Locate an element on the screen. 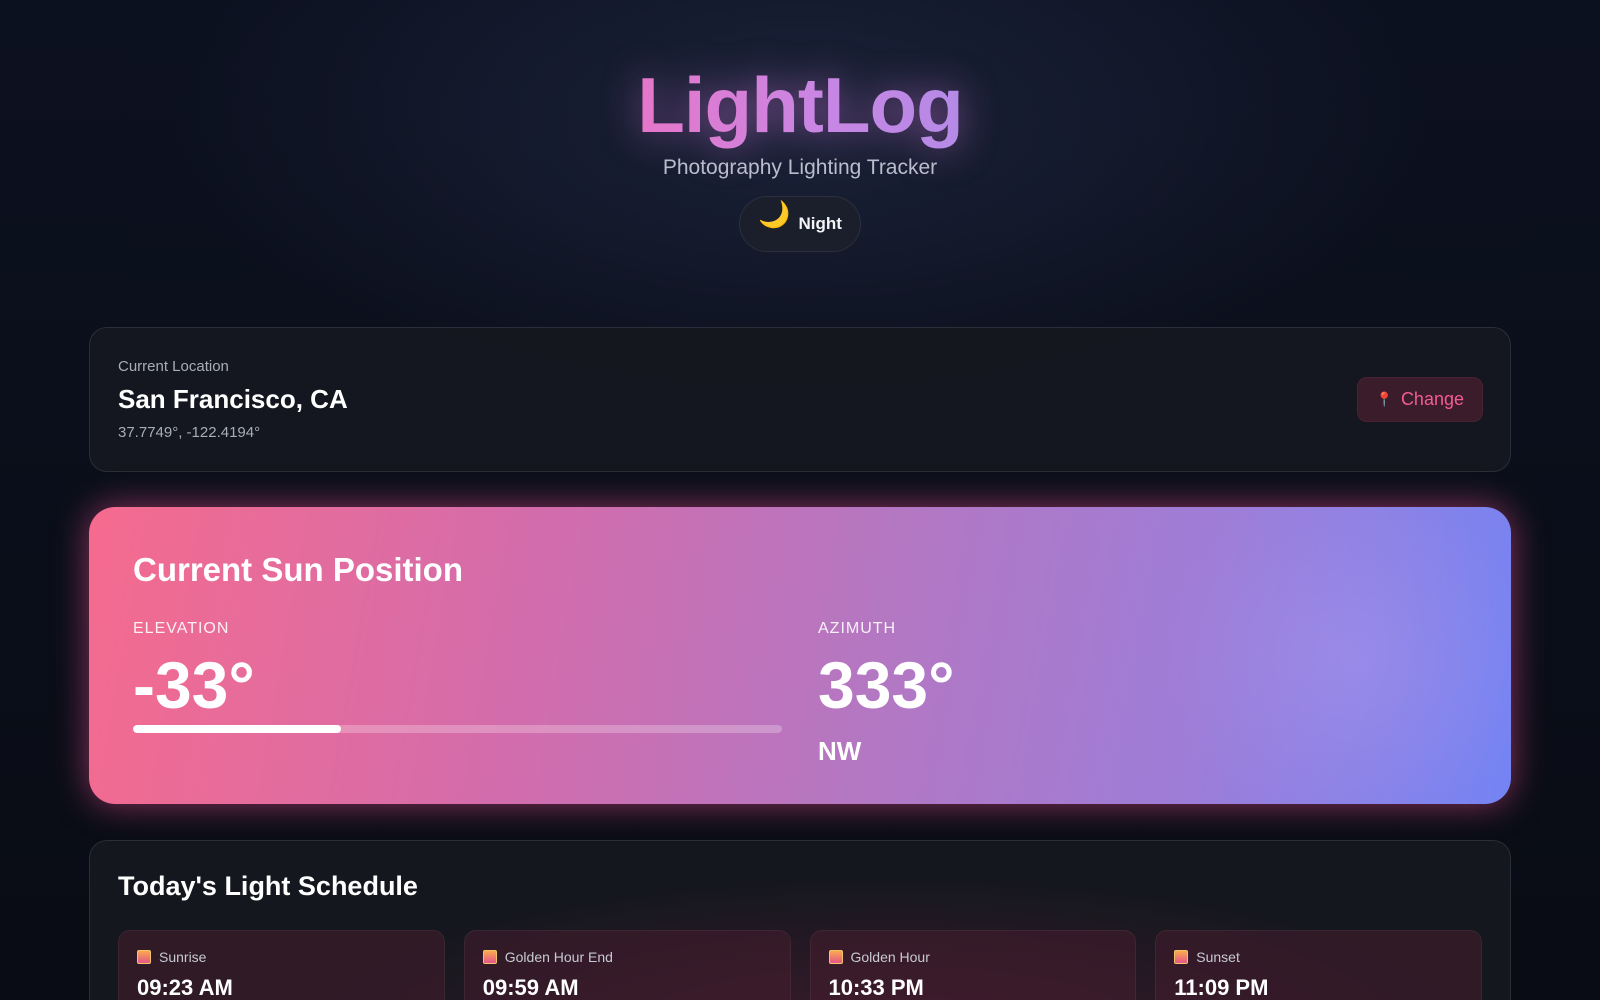 The image size is (1600, 1000). sunrise-icon is located at coordinates (144, 957).